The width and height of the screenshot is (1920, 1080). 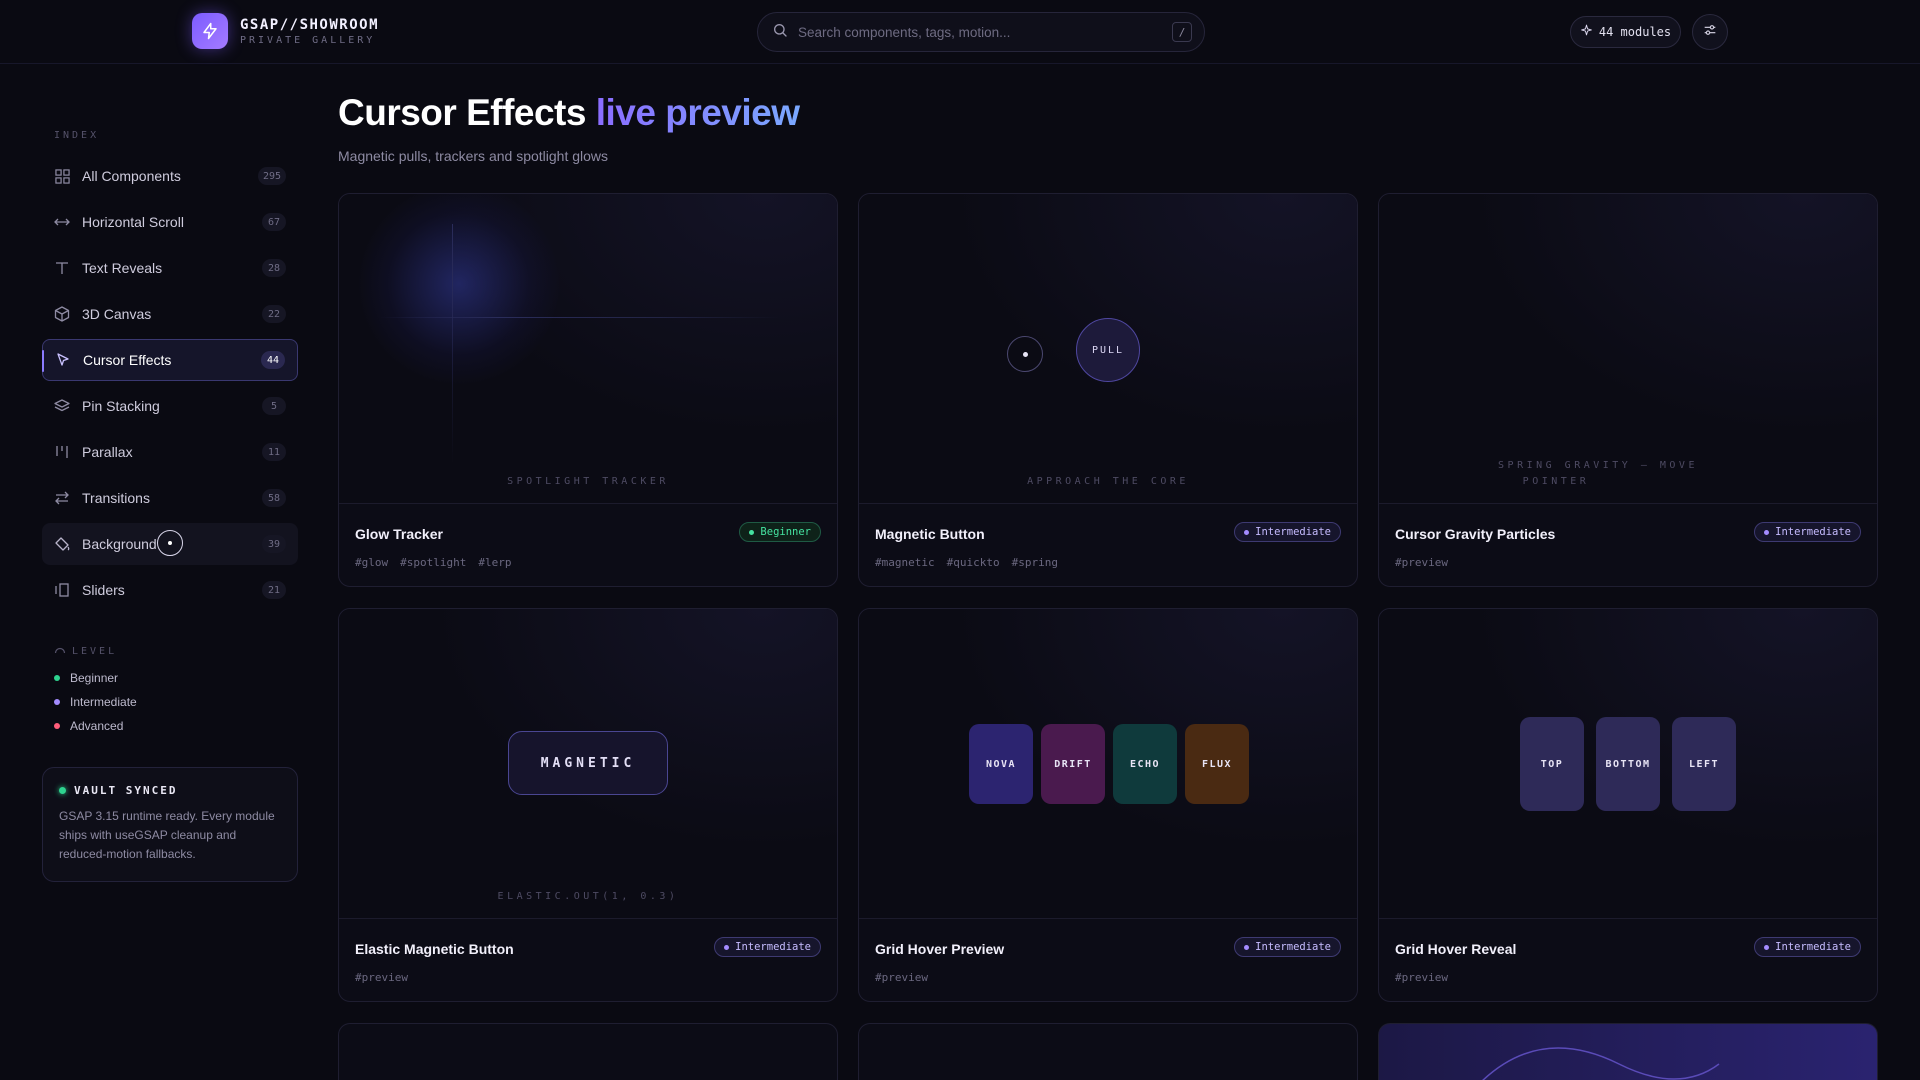 What do you see at coordinates (1025, 354) in the screenshot?
I see `cursor-follower-dot` at bounding box center [1025, 354].